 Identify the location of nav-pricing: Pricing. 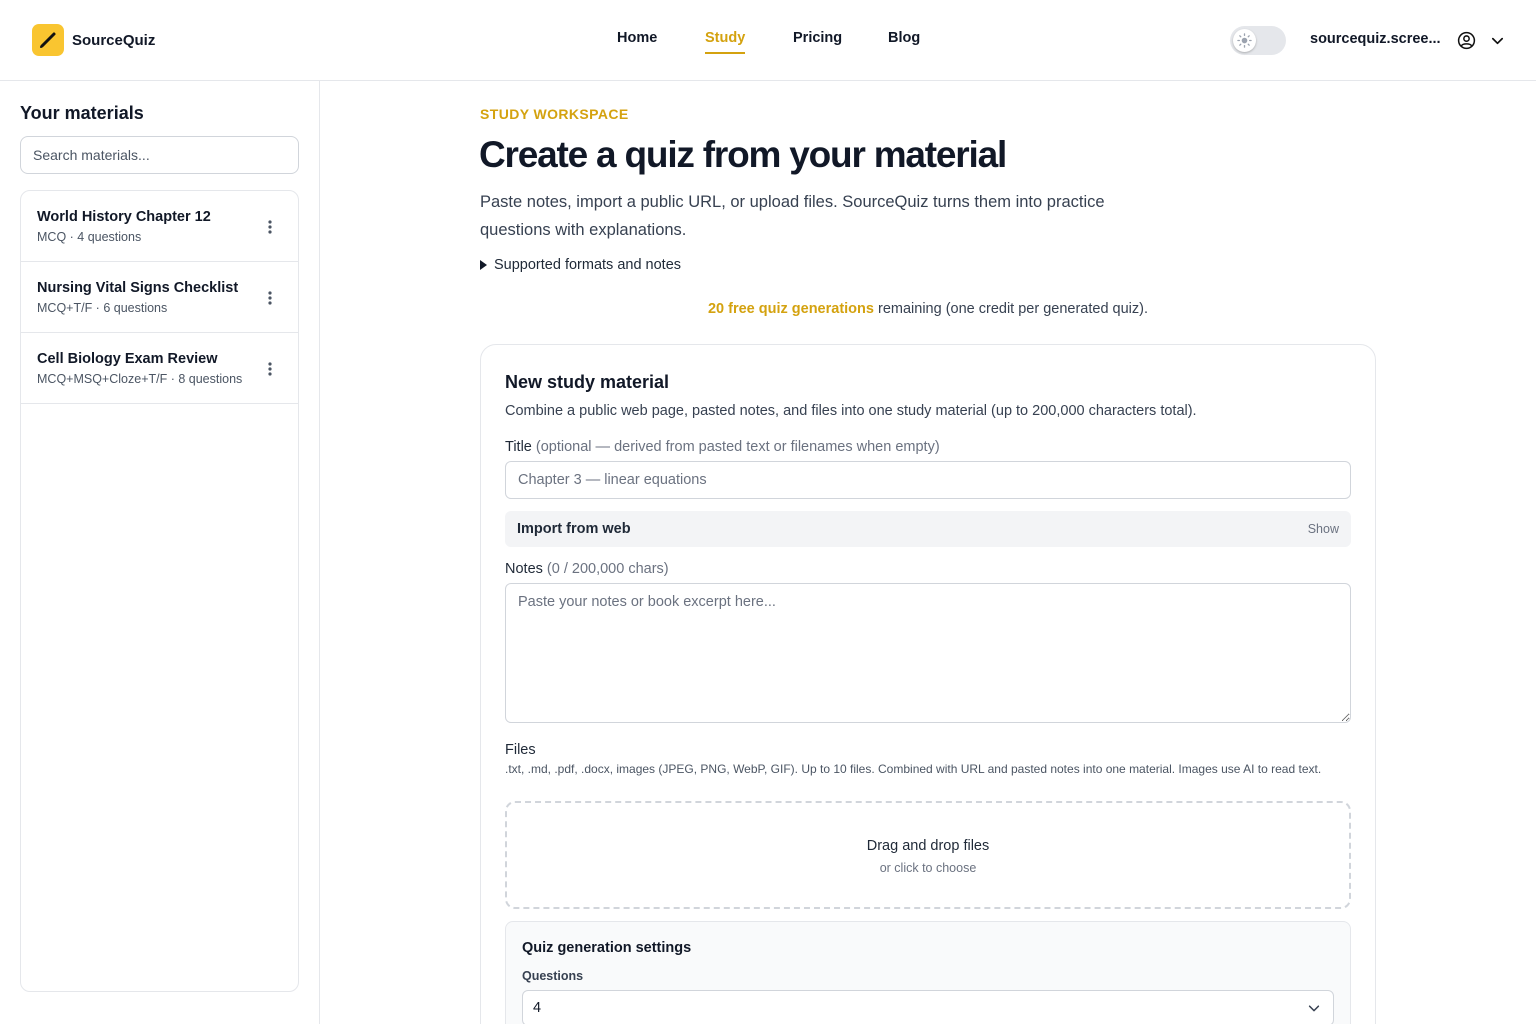
(817, 41).